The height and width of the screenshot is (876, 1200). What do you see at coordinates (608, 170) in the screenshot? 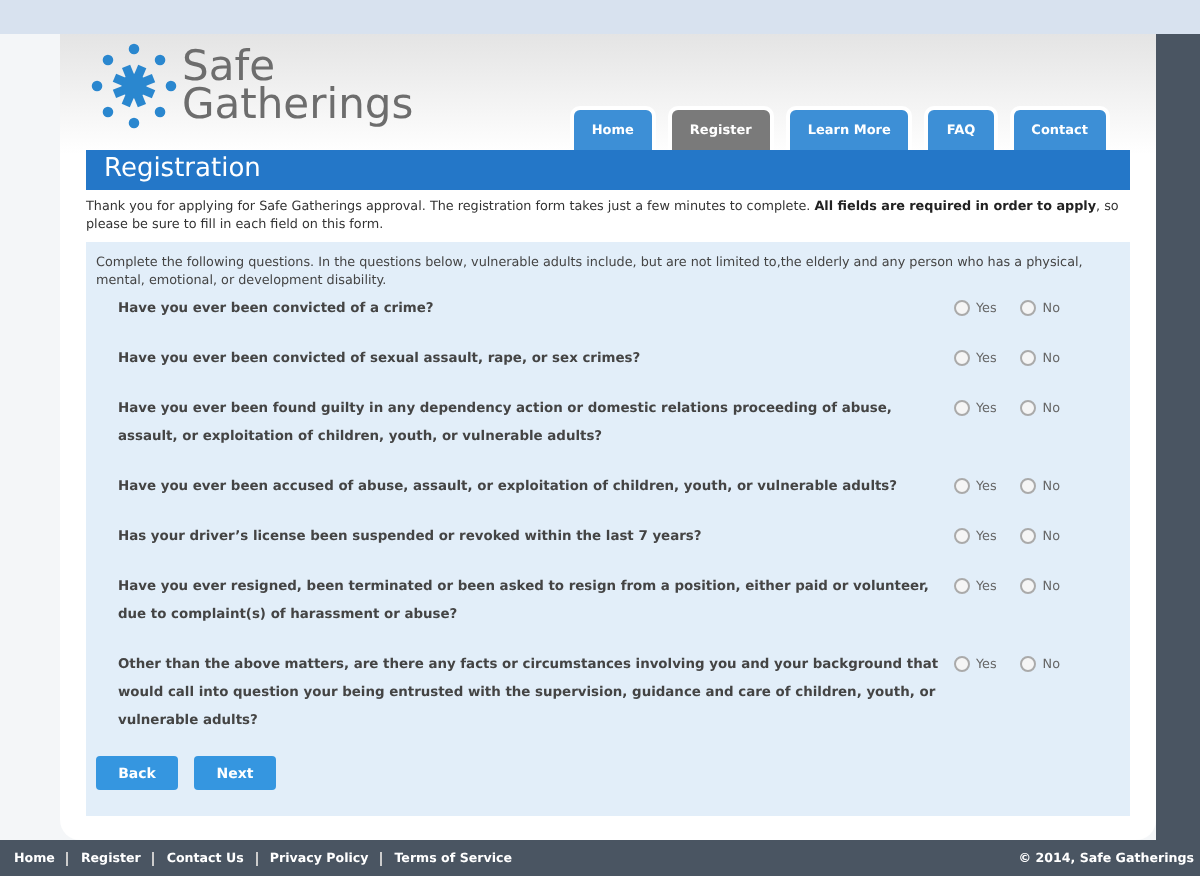
I see `page-title: Registration` at bounding box center [608, 170].